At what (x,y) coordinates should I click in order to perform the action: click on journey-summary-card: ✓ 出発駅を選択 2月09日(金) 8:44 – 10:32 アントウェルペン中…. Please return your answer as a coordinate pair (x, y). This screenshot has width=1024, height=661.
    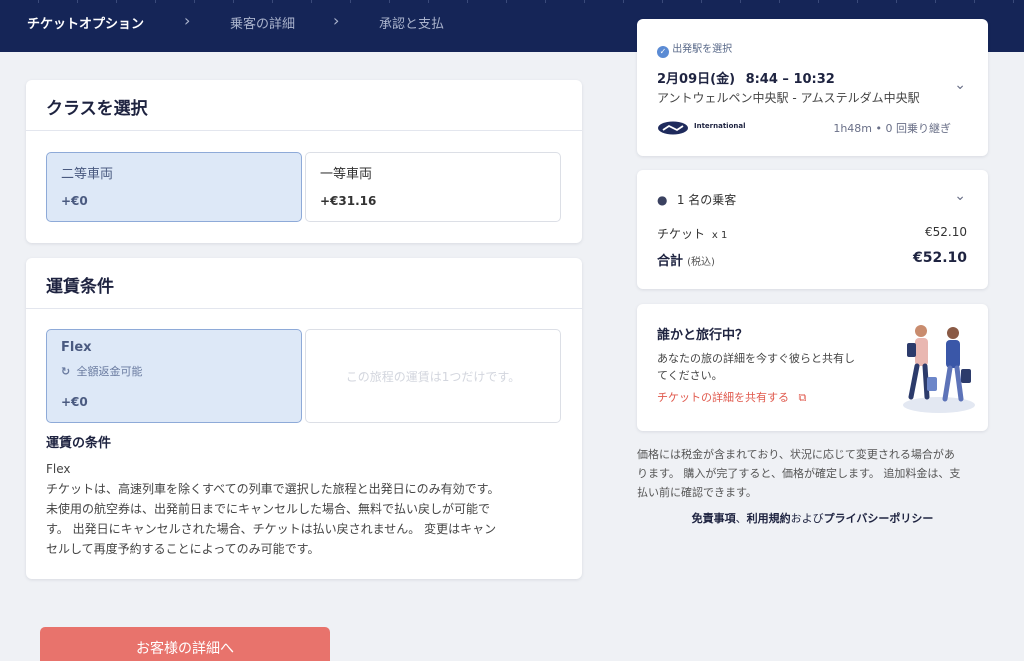
    Looking at the image, I should click on (812, 87).